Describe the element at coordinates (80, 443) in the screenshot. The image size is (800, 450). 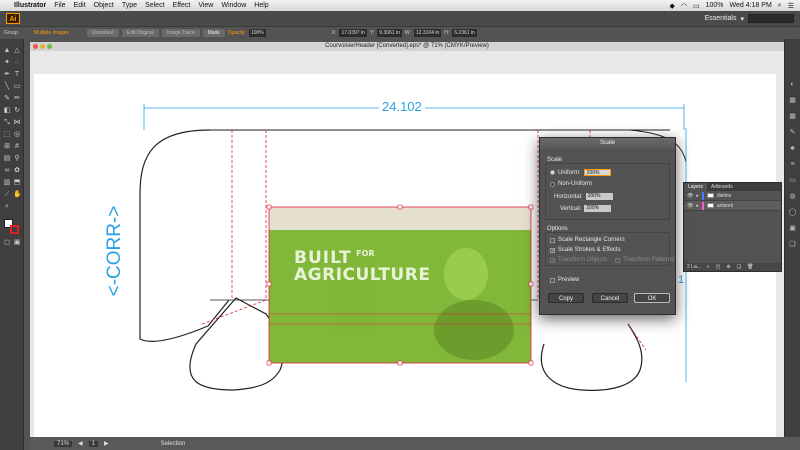
I see `prev-artboard-icon: ◀` at that location.